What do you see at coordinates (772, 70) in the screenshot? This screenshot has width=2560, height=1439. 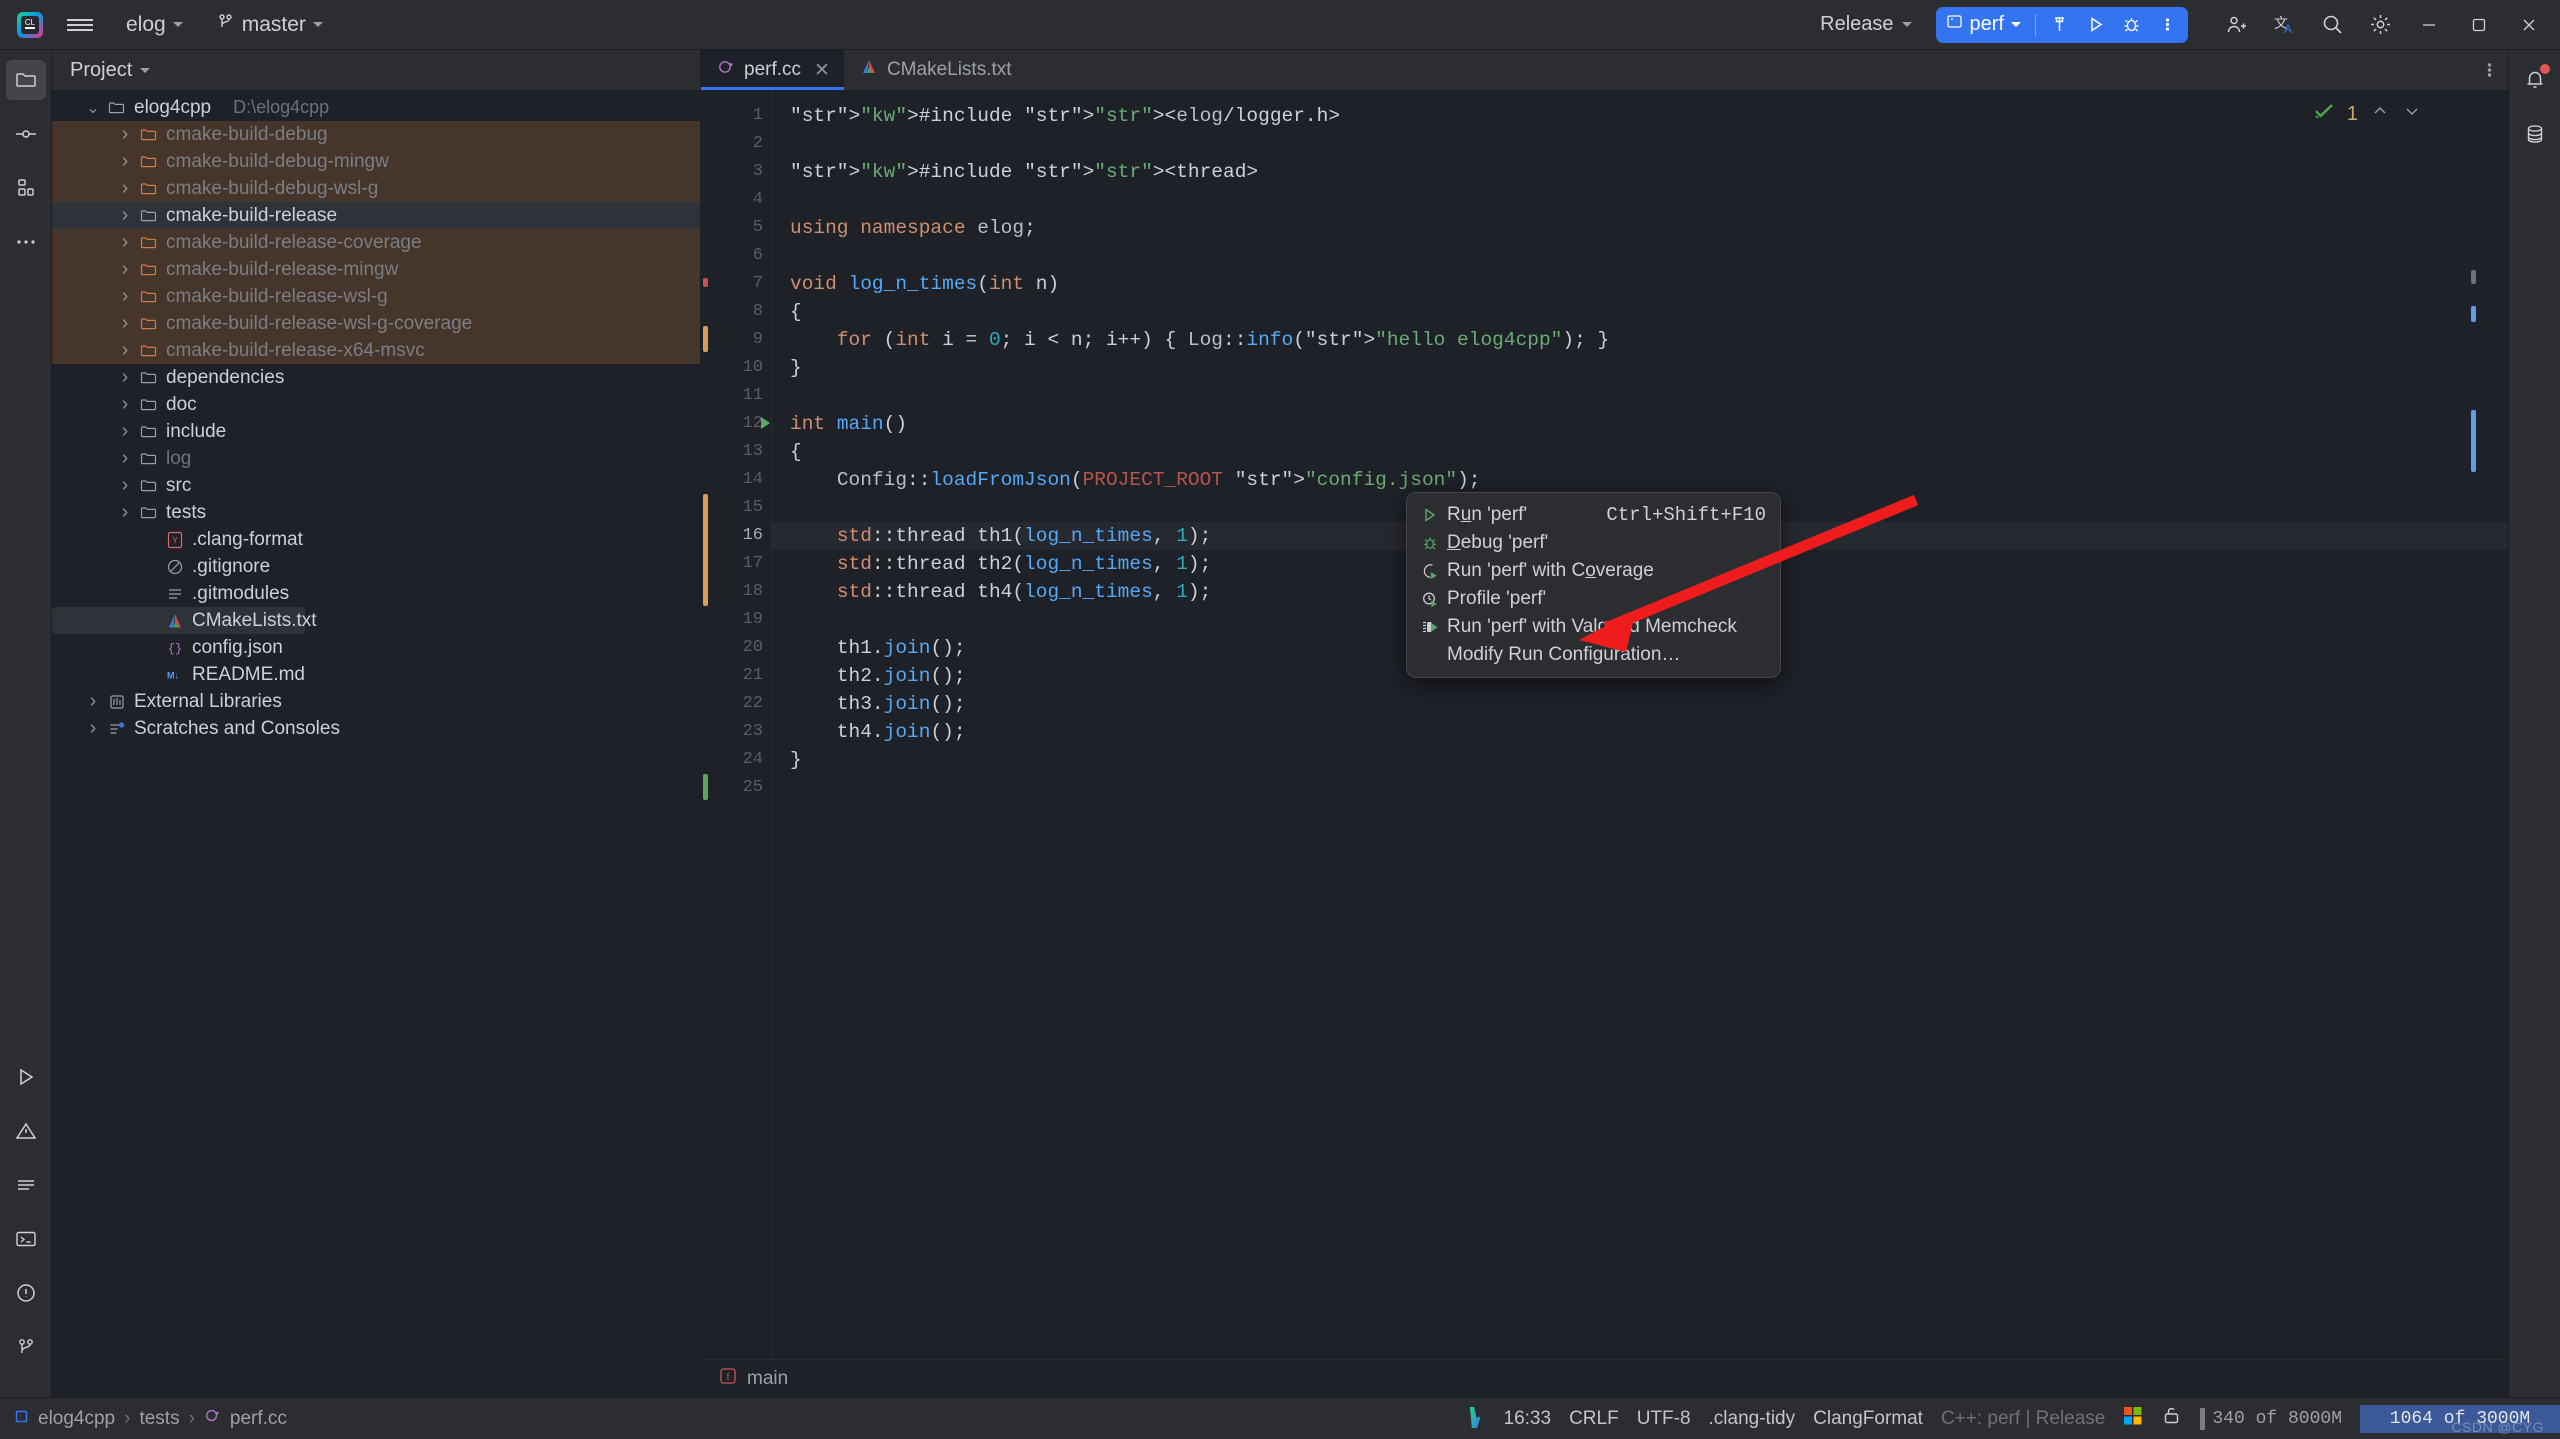 I see `tab-perf-cc: perf.cc ✕` at bounding box center [772, 70].